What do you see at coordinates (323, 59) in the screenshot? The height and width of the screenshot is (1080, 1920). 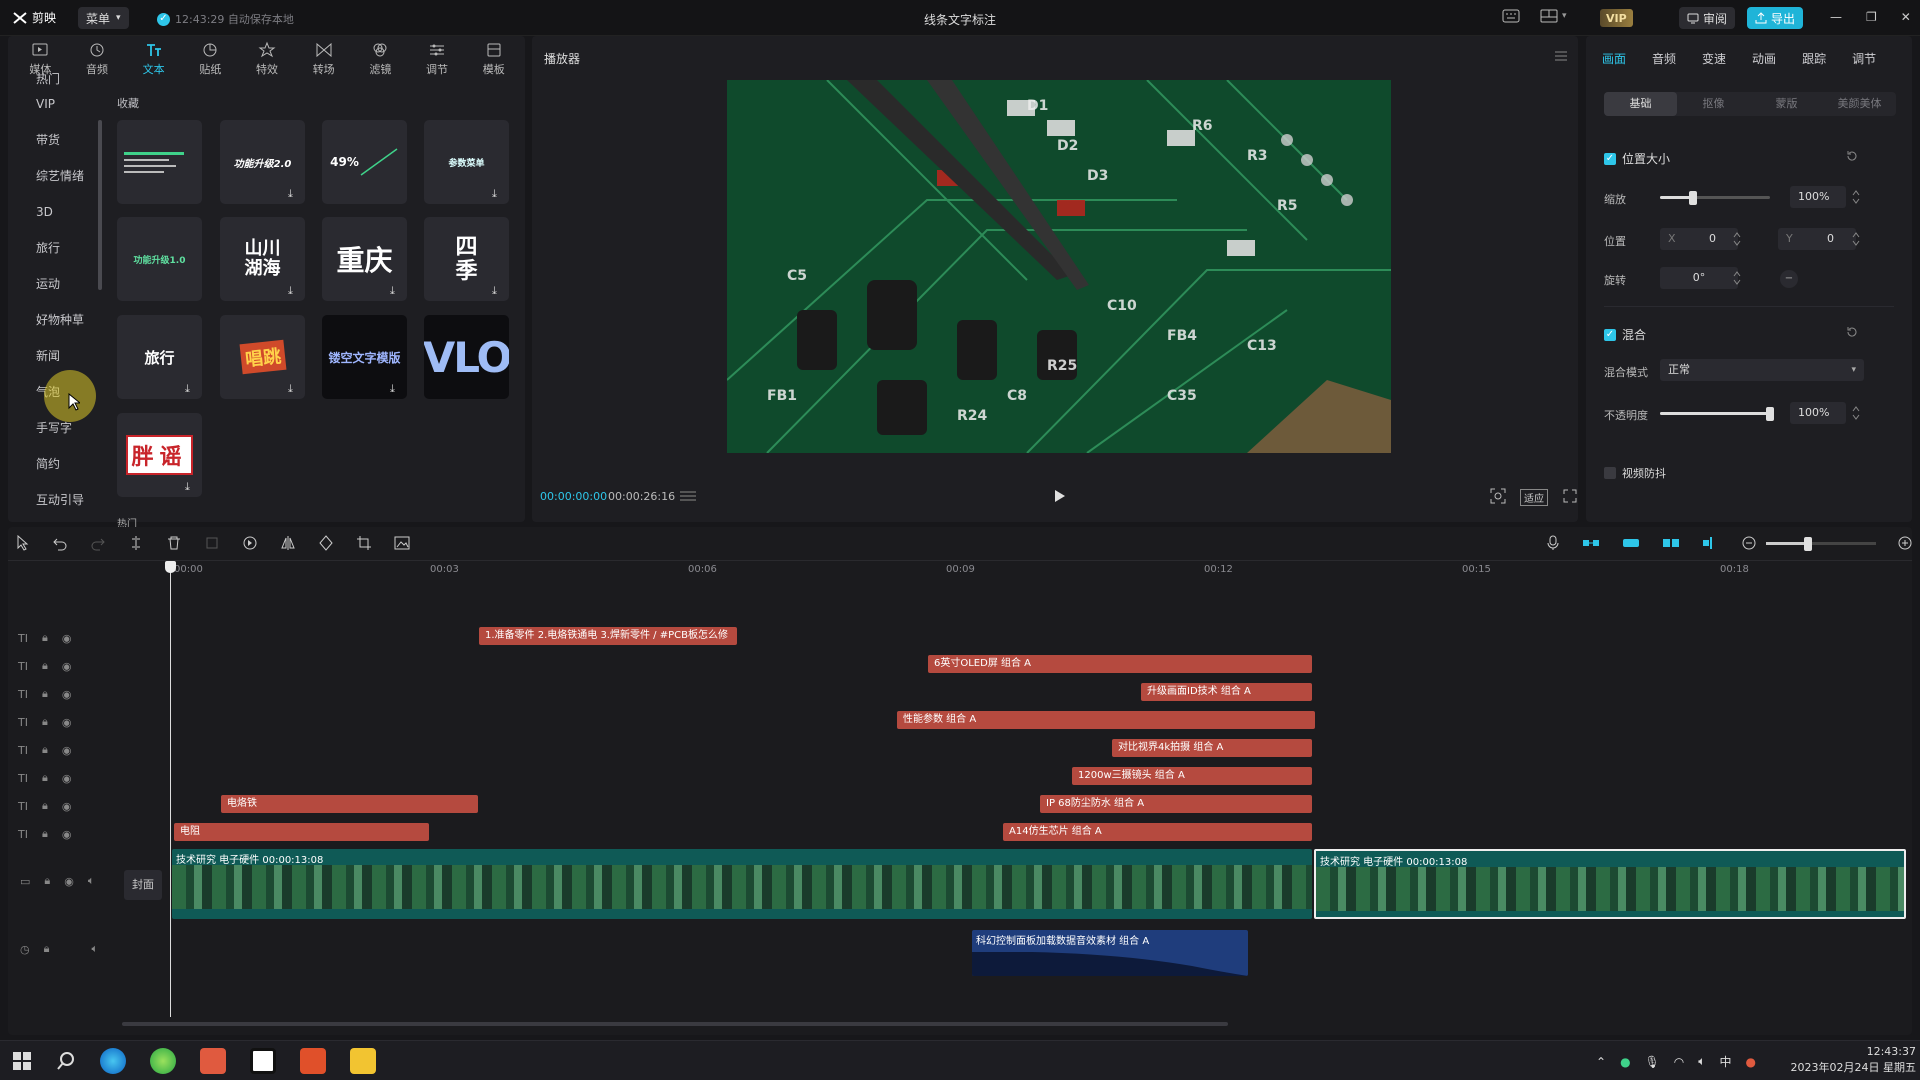 I see `tab-transition: 转场` at bounding box center [323, 59].